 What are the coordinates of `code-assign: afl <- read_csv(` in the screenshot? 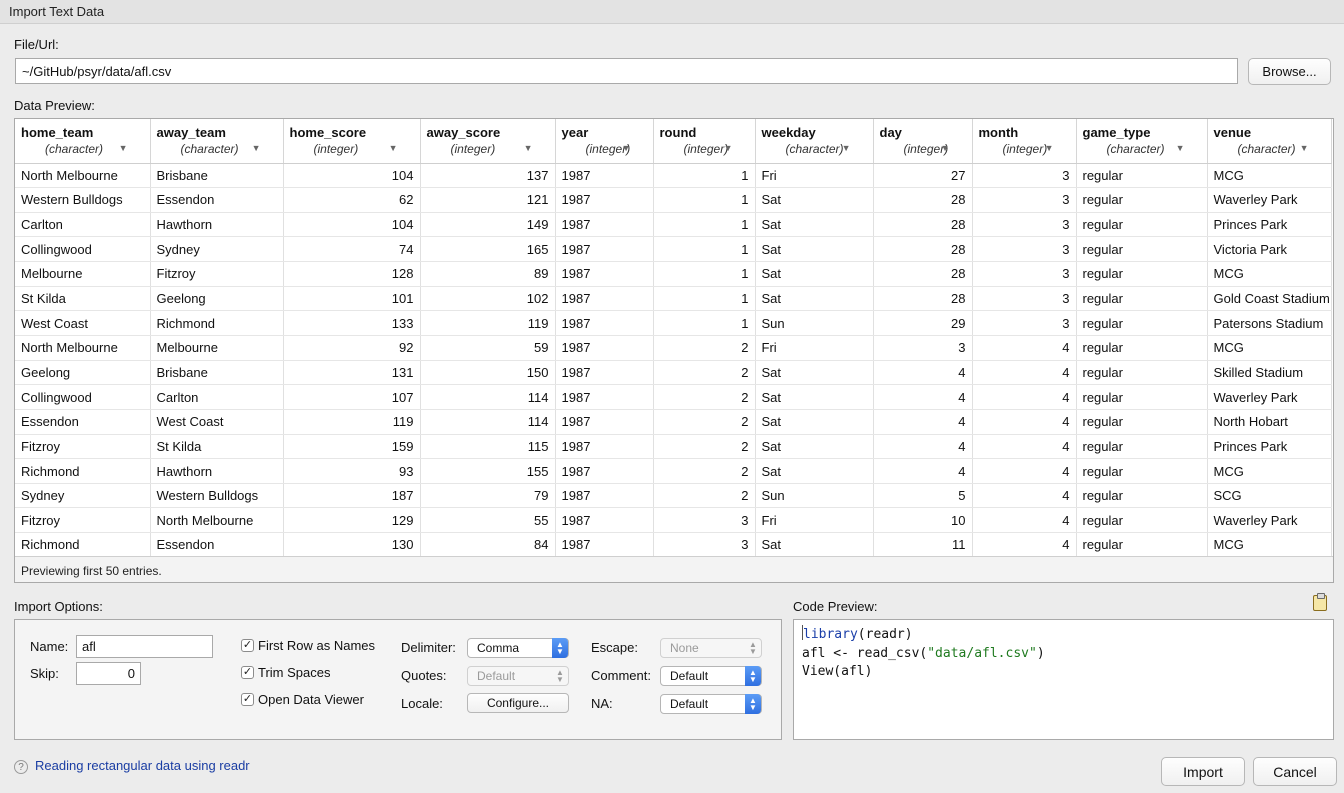 It's located at (865, 653).